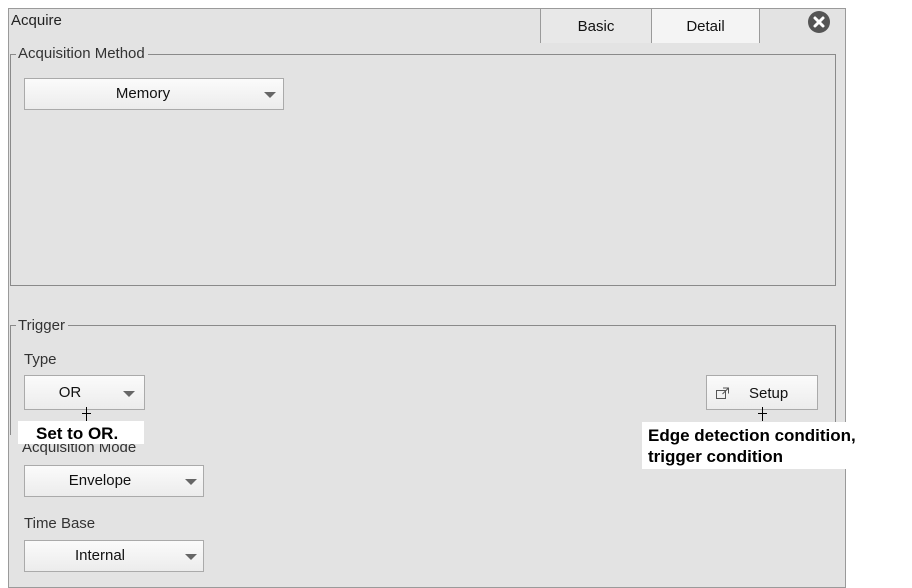  Describe the element at coordinates (143, 93) in the screenshot. I see `acquisition-method-value: Memory` at that location.